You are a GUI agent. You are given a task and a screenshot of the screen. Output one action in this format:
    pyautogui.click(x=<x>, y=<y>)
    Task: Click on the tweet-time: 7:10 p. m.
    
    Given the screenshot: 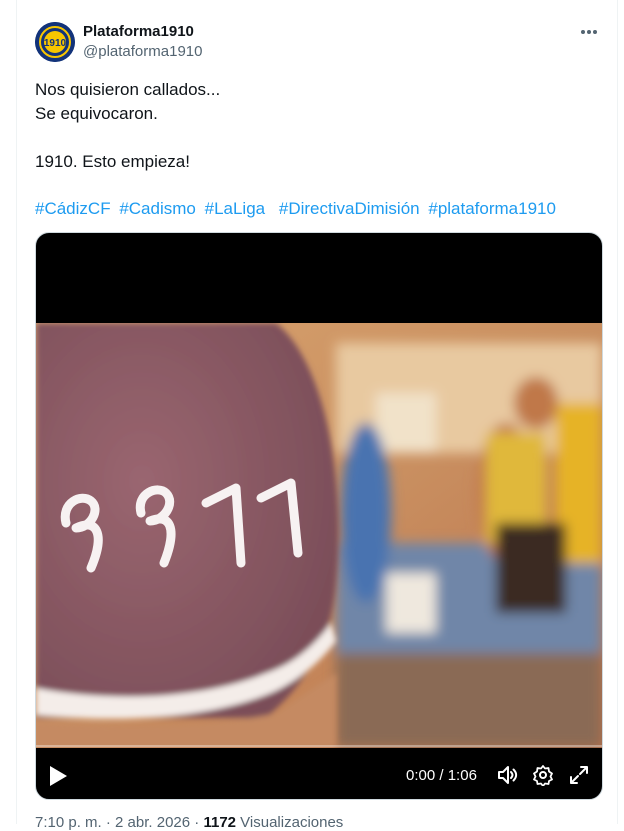 What is the action you would take?
    pyautogui.click(x=68, y=822)
    